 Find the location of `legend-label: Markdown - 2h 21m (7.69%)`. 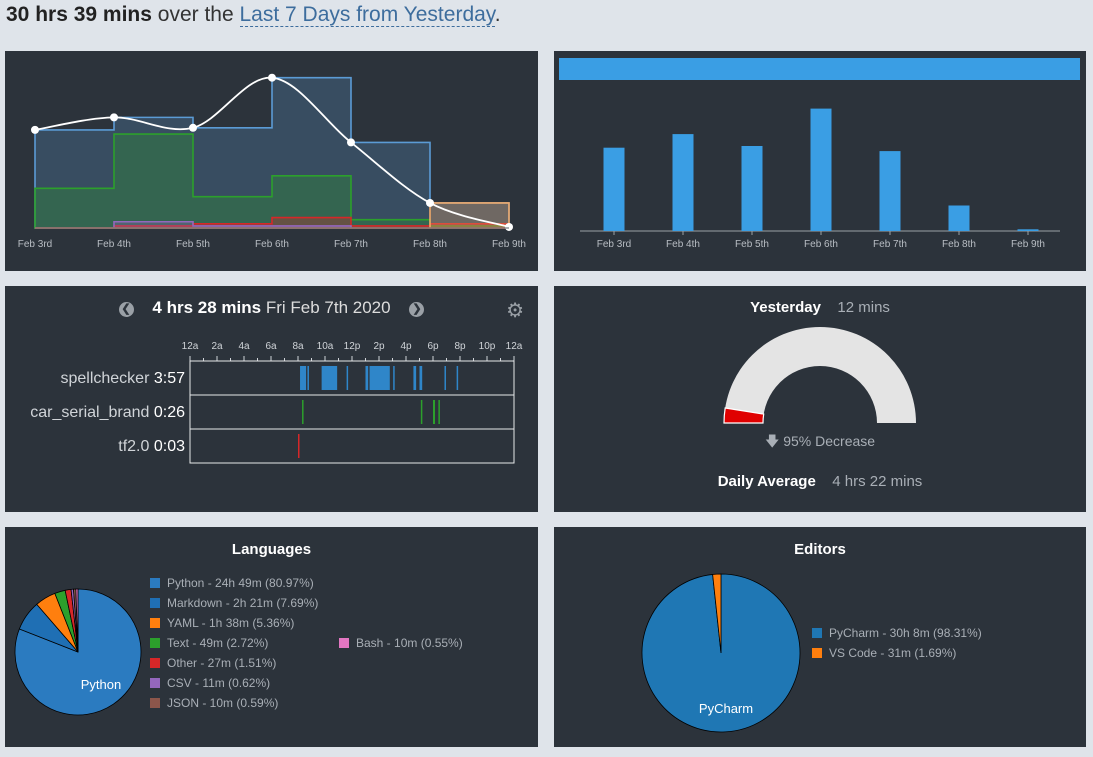

legend-label: Markdown - 2h 21m (7.69%) is located at coordinates (243, 603).